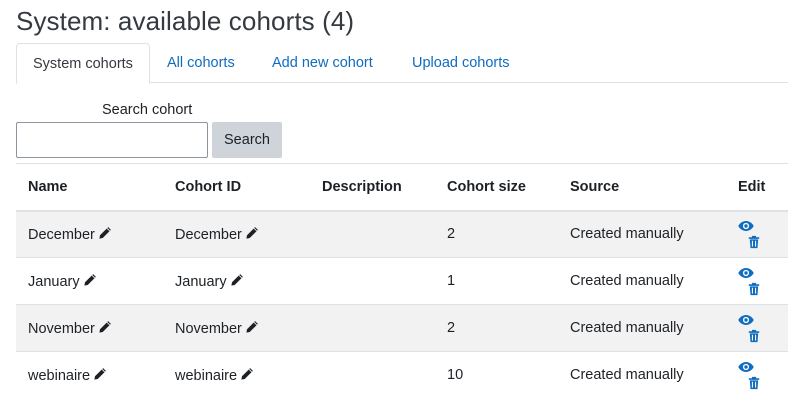 Image resolution: width=788 pixels, height=411 pixels. I want to click on cohort-name: webinaire, so click(59, 375).